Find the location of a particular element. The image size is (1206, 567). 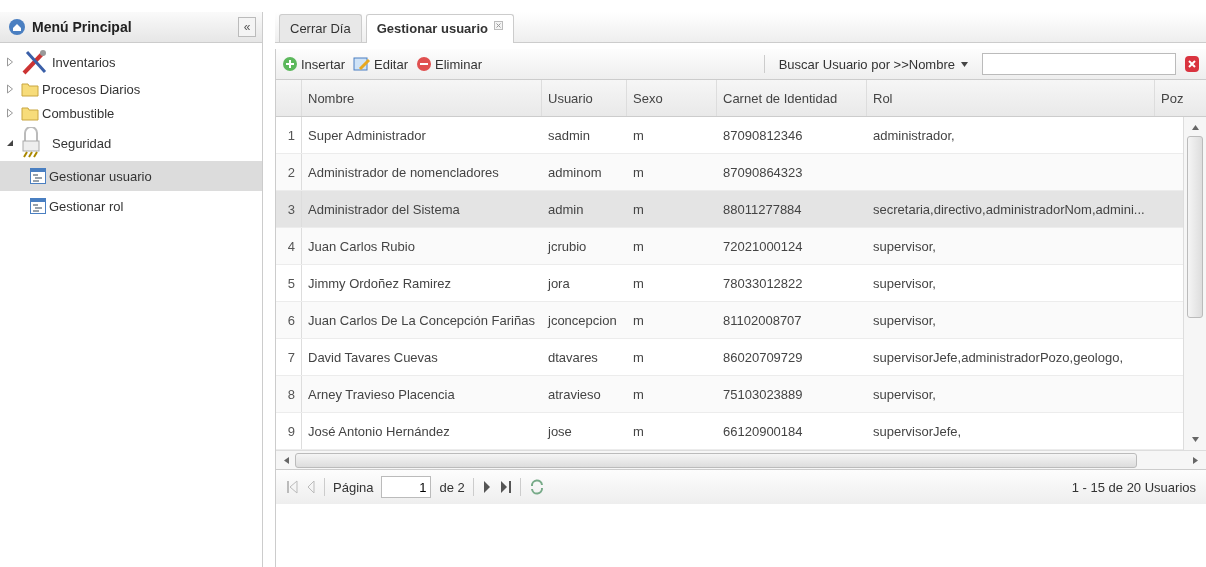

table-cell-text: admin is located at coordinates (566, 209).